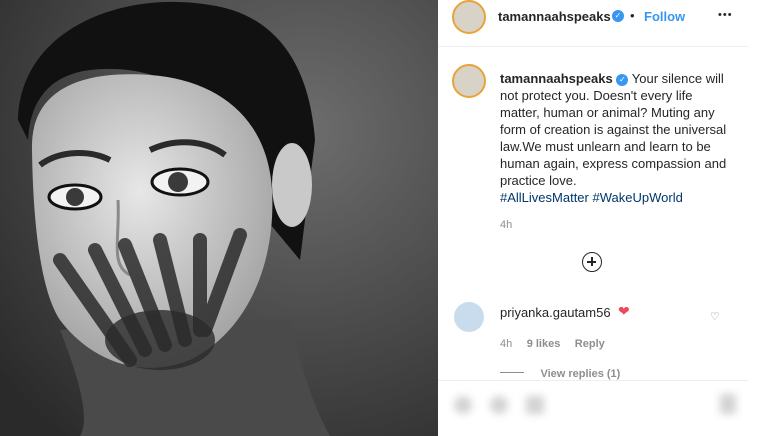 This screenshot has width=784, height=436. I want to click on post-header: tamannaahspeaks ✓ • Follow •••, so click(611, 17).